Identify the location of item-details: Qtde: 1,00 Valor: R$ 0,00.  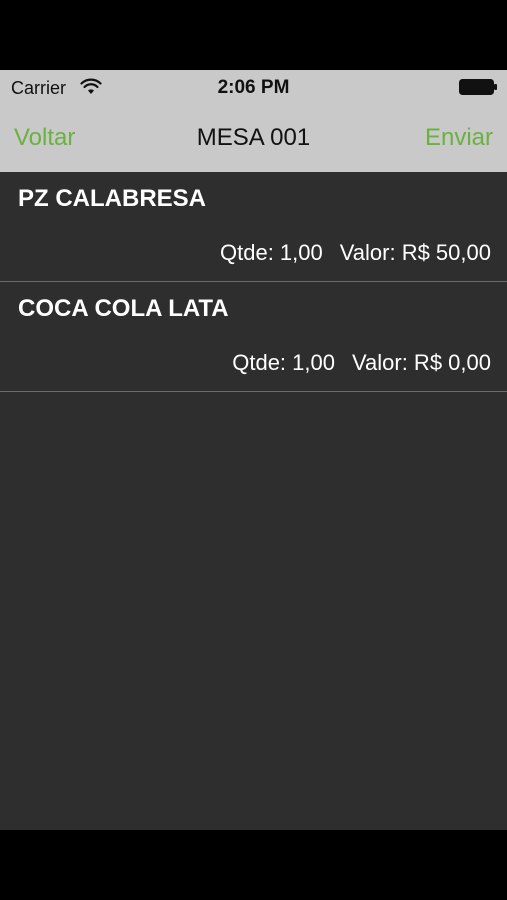
(361, 363).